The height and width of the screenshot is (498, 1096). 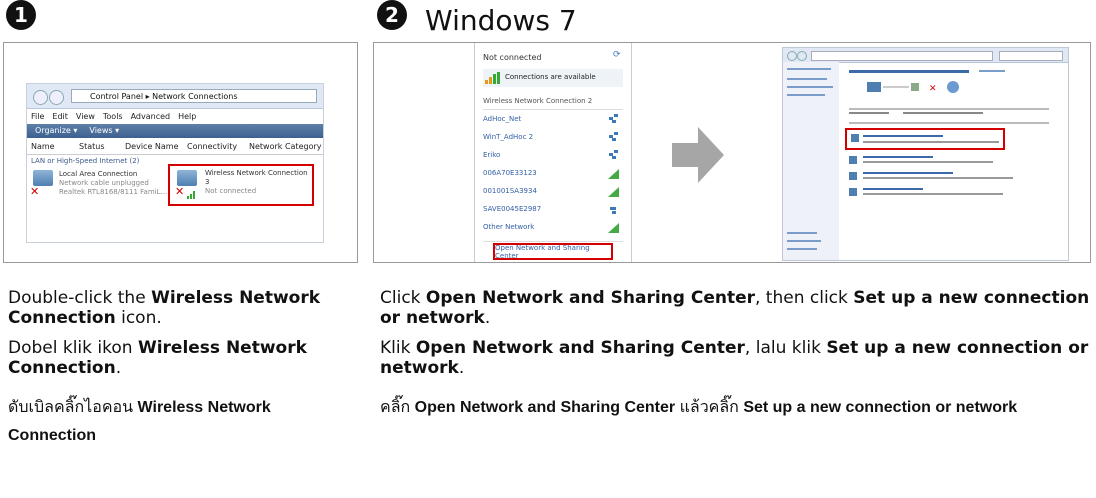 What do you see at coordinates (37, 116) in the screenshot?
I see `menu-file: File` at bounding box center [37, 116].